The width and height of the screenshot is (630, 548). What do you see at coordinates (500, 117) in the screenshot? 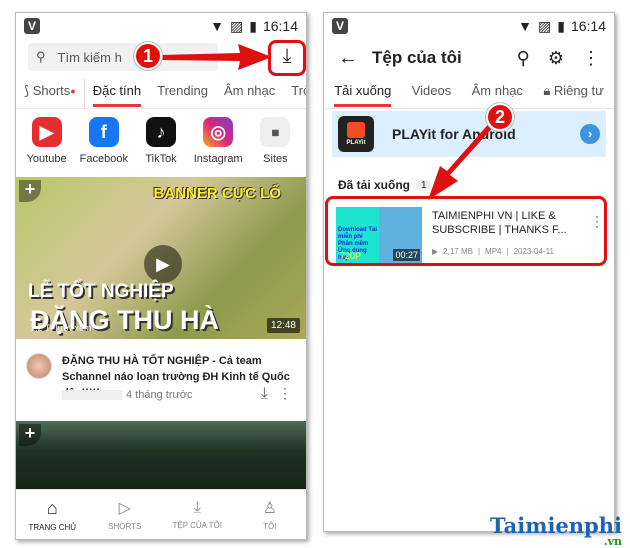
I see `step-2-marker: 2` at bounding box center [500, 117].